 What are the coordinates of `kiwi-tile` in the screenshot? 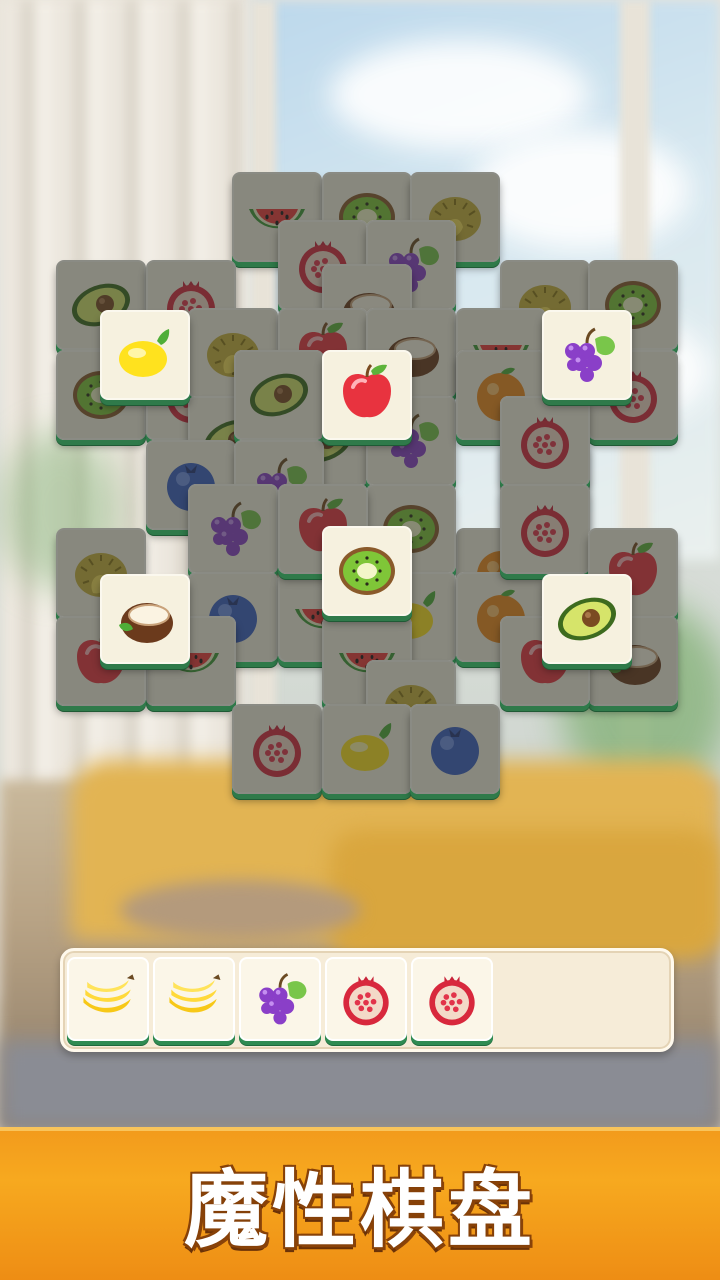 It's located at (367, 571).